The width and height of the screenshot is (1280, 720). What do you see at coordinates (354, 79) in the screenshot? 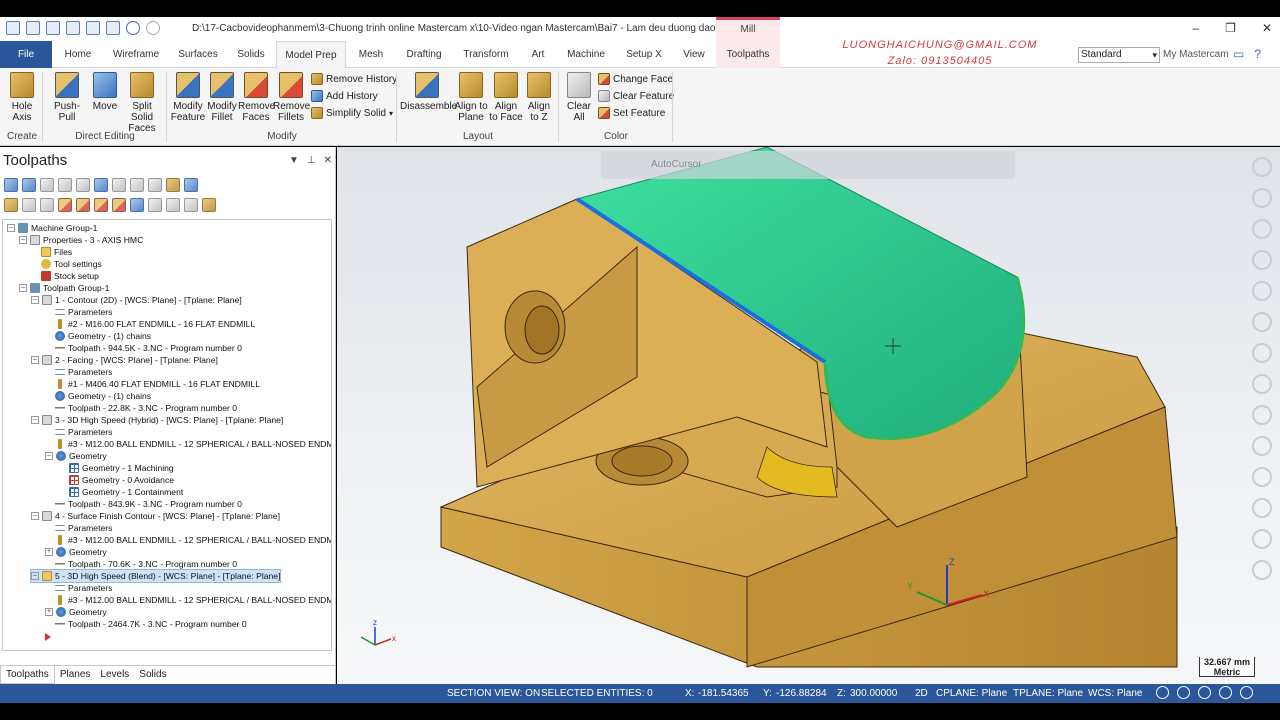
I see `remove-history-button: Remove History` at bounding box center [354, 79].